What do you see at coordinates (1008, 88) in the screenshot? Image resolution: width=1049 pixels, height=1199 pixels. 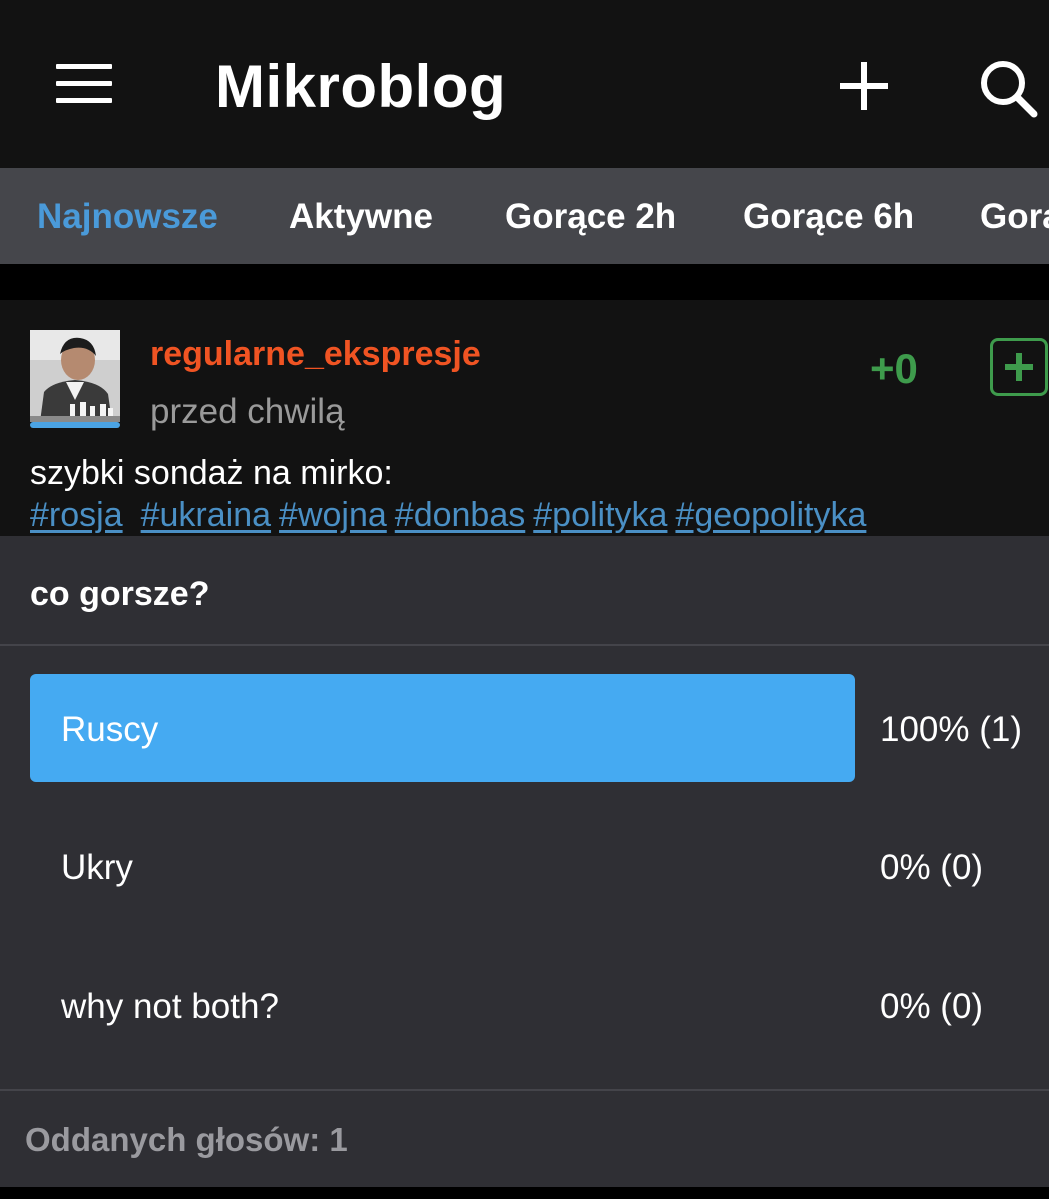 I see `search-icon` at bounding box center [1008, 88].